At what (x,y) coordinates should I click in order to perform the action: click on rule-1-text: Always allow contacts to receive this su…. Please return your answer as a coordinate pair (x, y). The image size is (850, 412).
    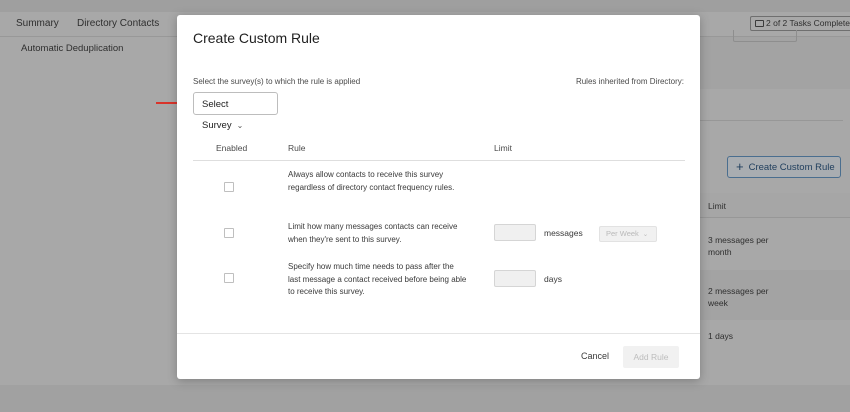
    Looking at the image, I should click on (371, 181).